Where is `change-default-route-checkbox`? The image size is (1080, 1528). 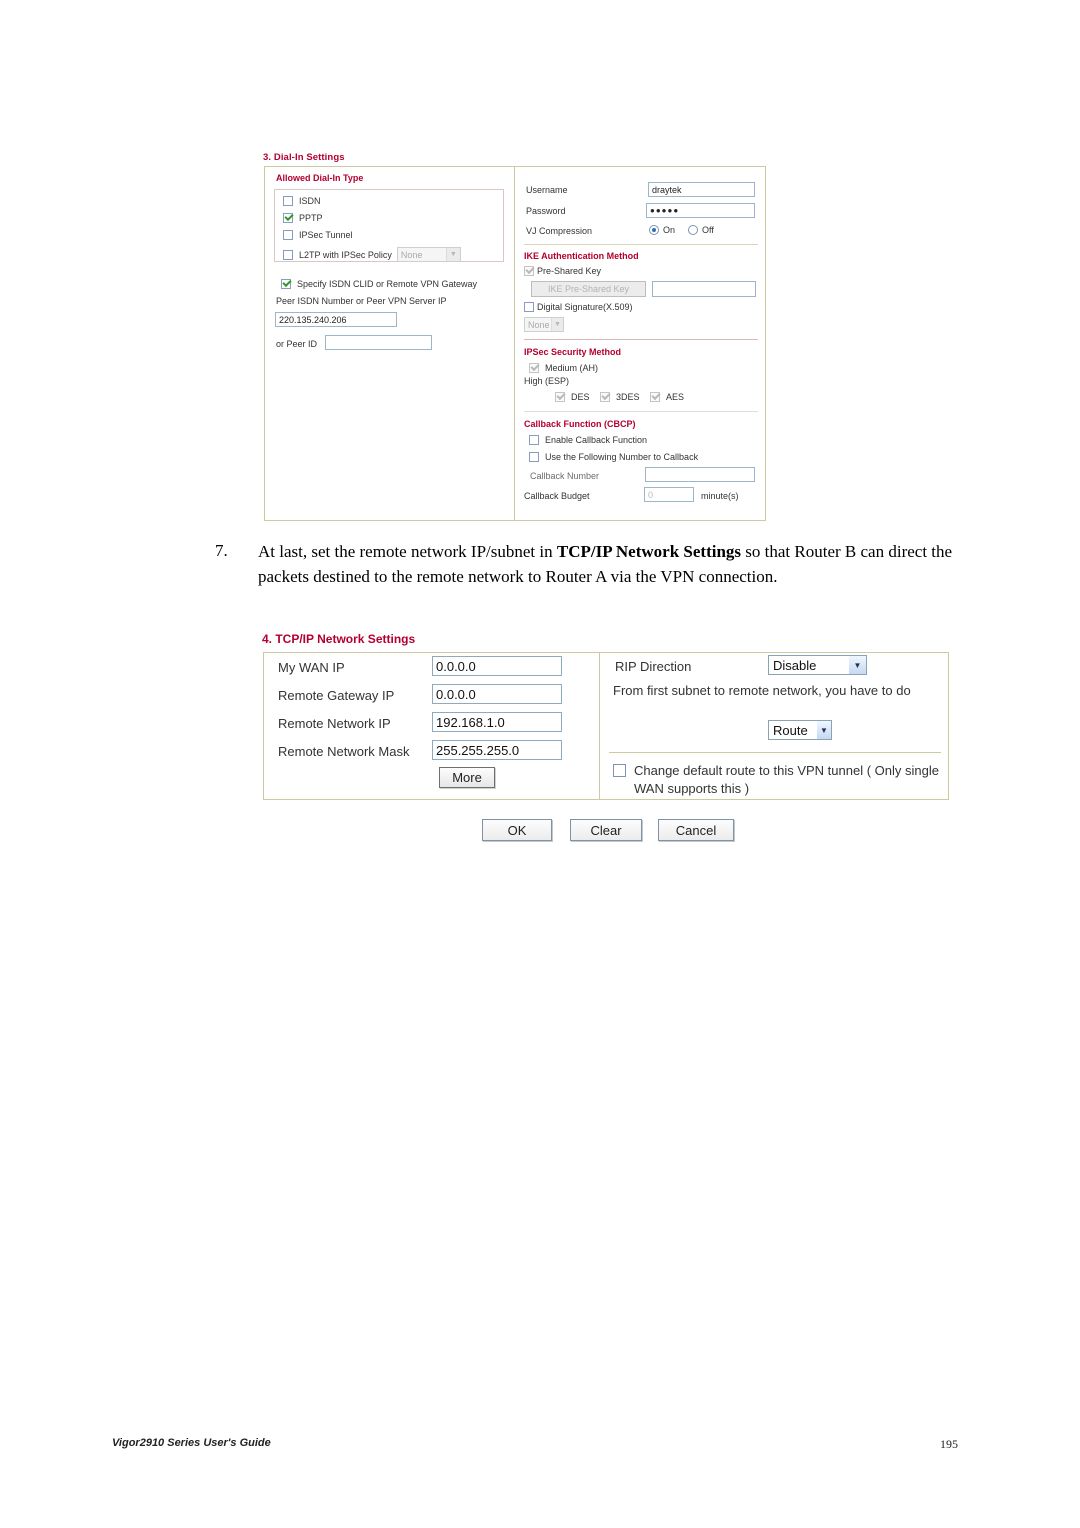 change-default-route-checkbox is located at coordinates (619, 770).